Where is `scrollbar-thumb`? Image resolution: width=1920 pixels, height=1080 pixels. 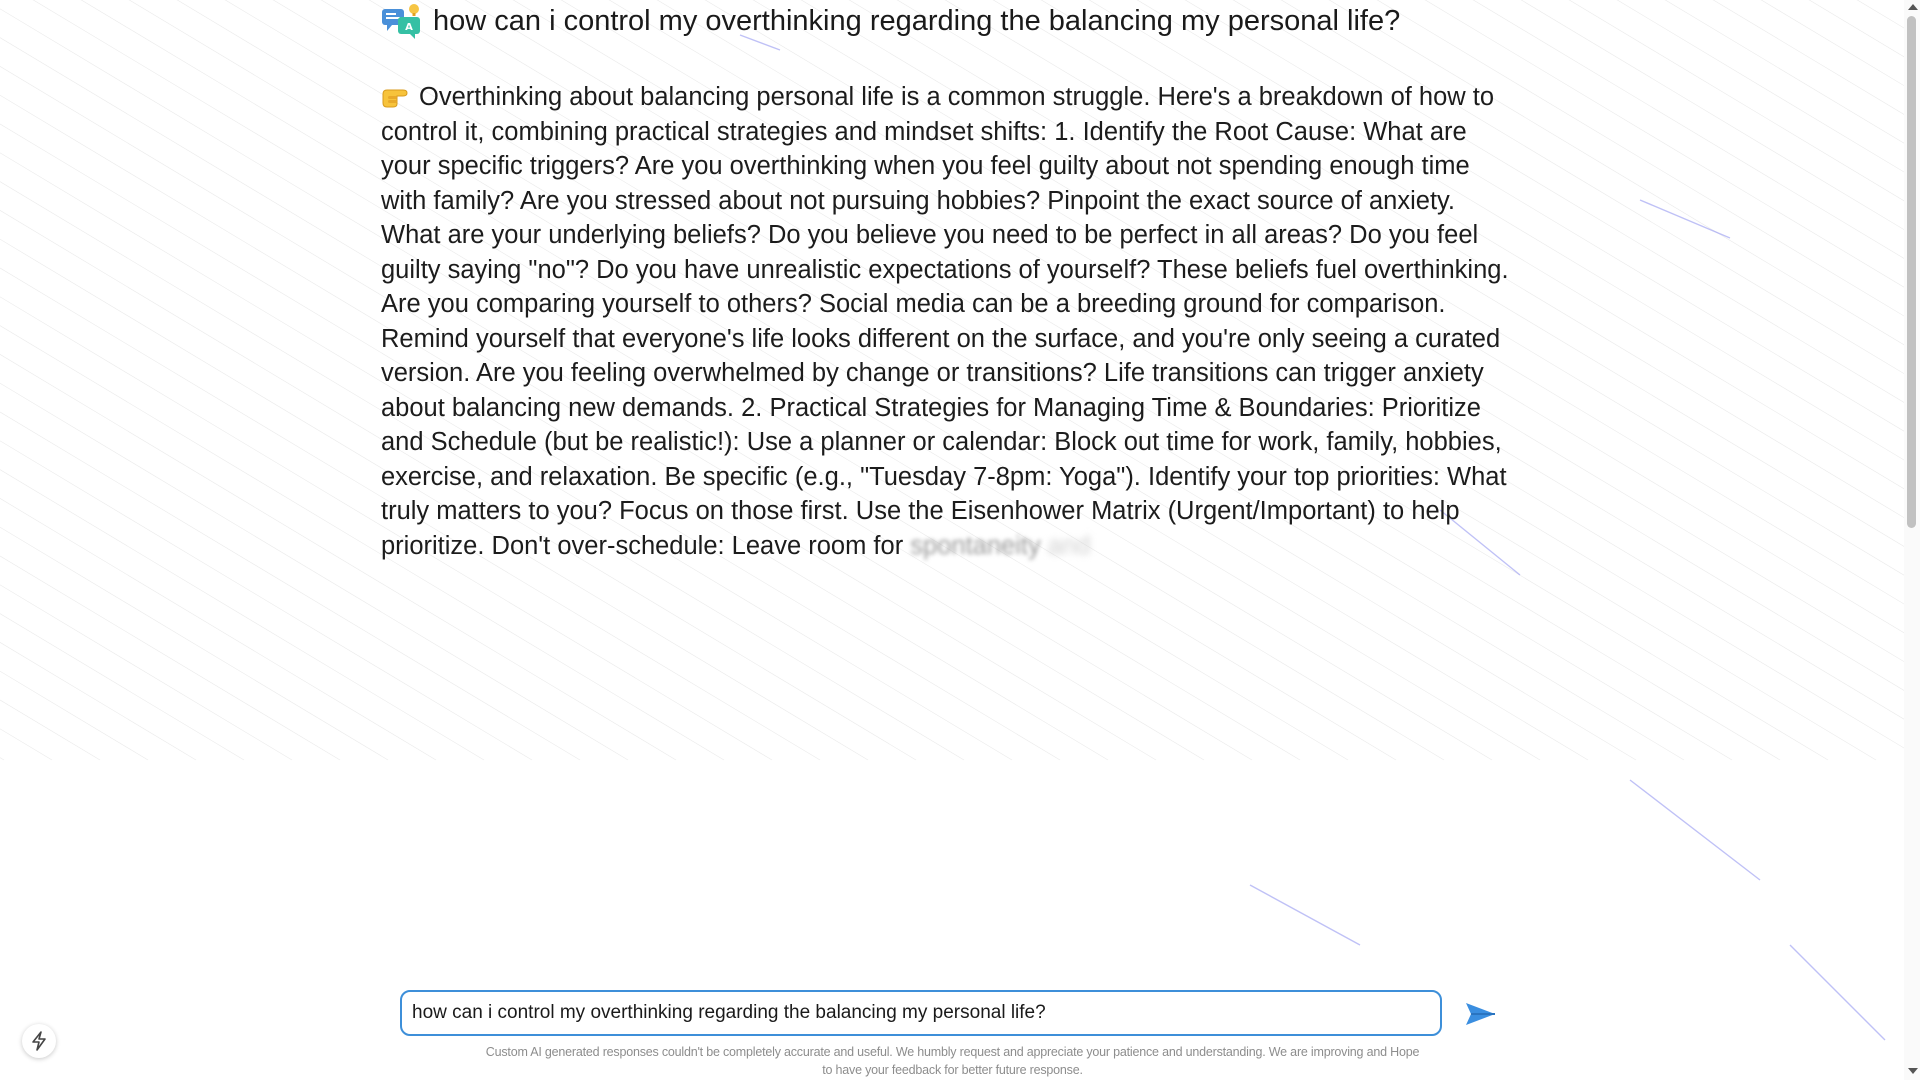 scrollbar-thumb is located at coordinates (1911, 272).